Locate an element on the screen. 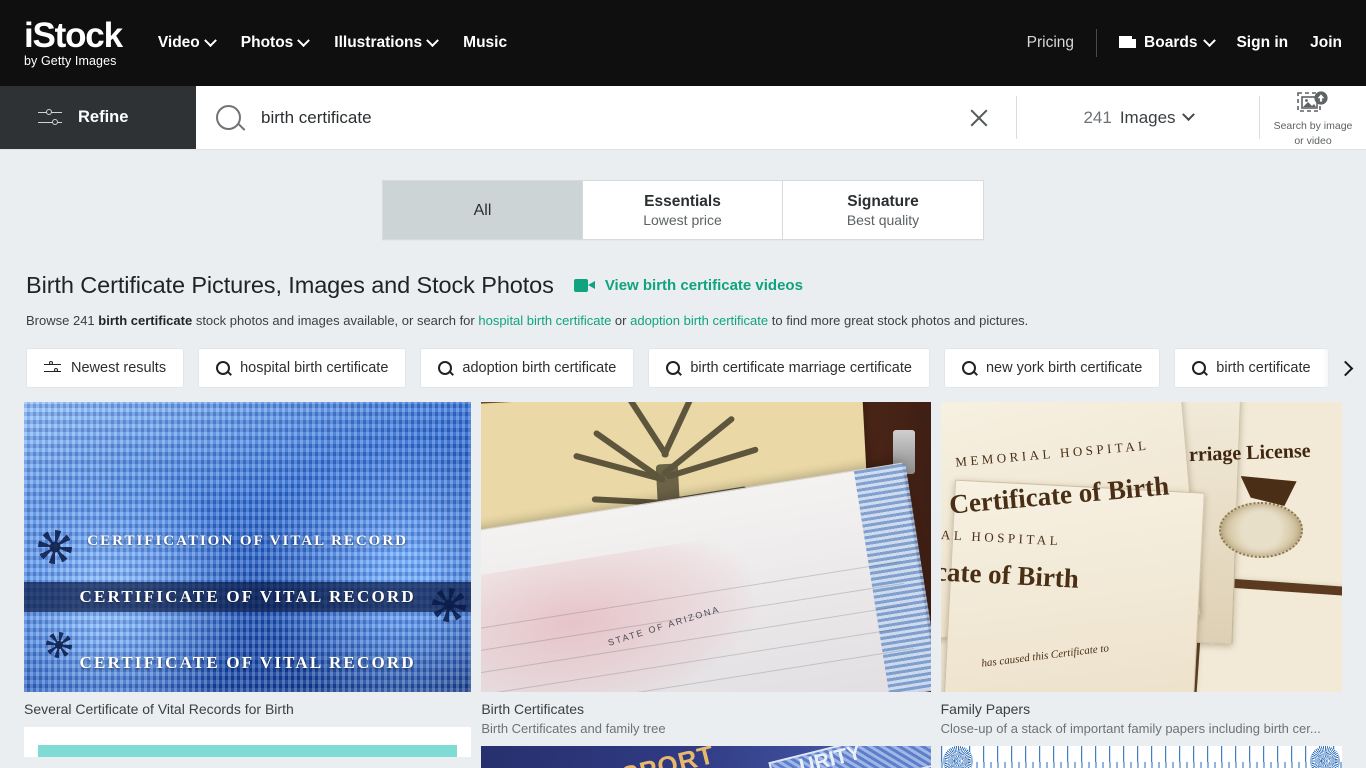 Image resolution: width=1366 pixels, height=768 pixels. chip-birth-certificate-label: birth certificate is located at coordinates (1263, 368).